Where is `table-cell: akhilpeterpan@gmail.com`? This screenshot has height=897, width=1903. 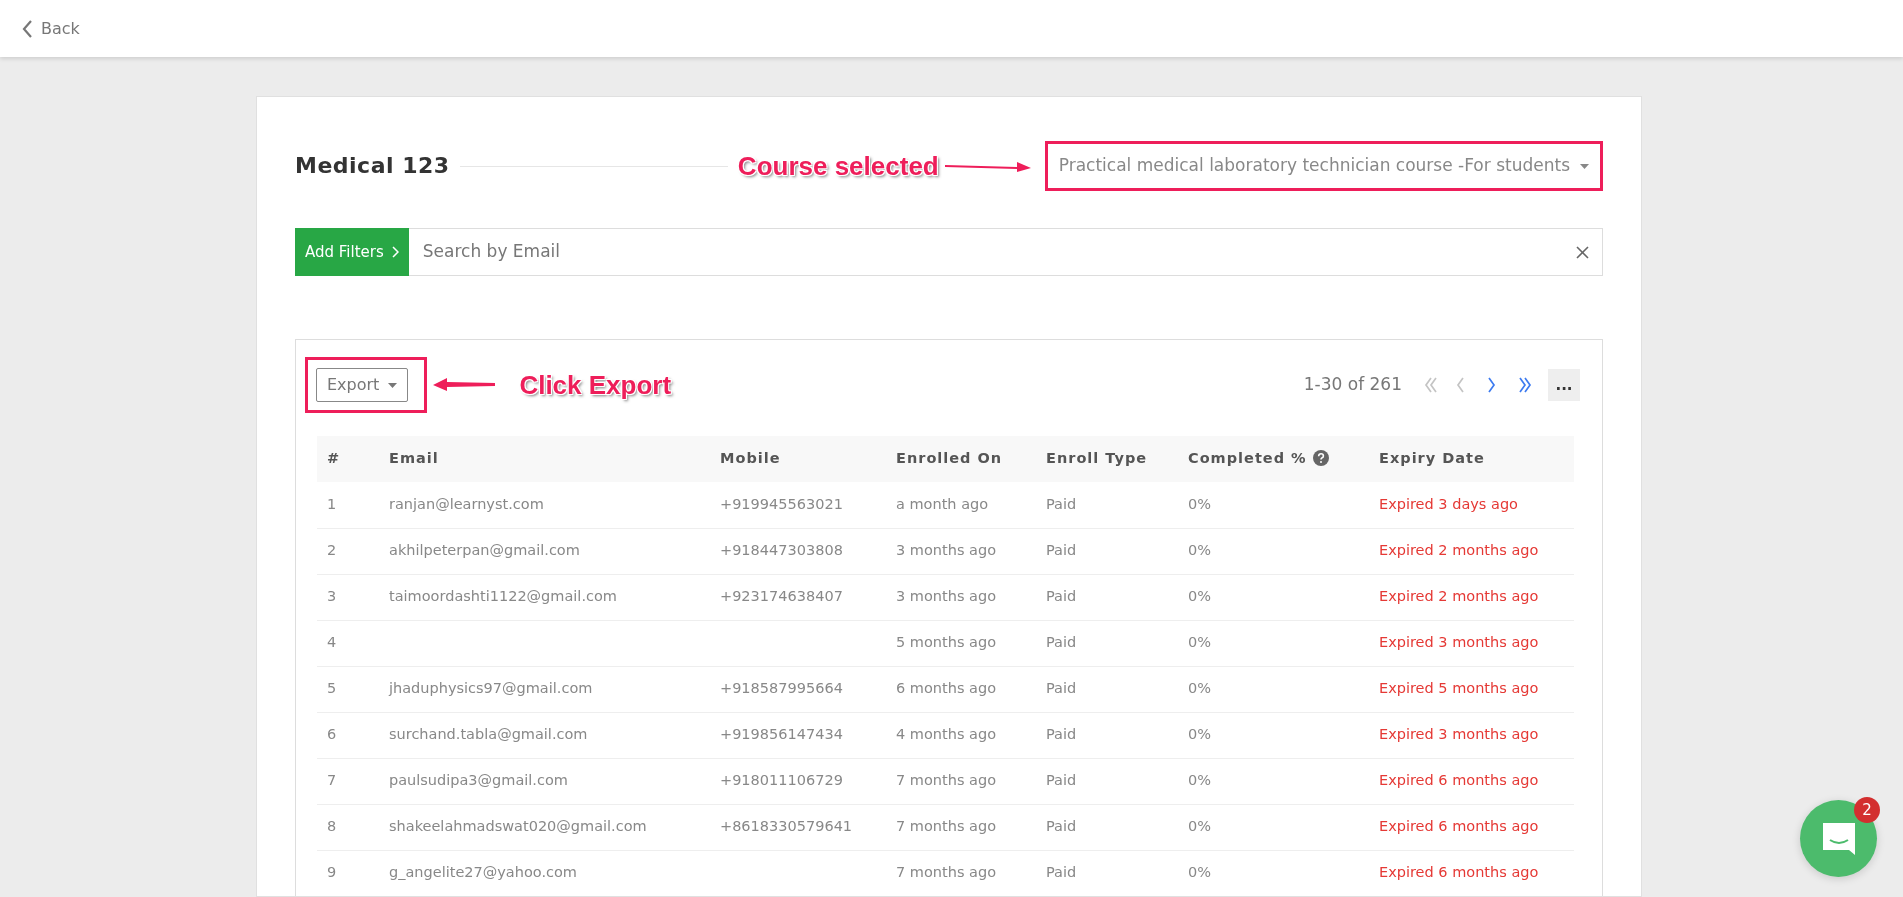 table-cell: akhilpeterpan@gmail.com is located at coordinates (544, 551).